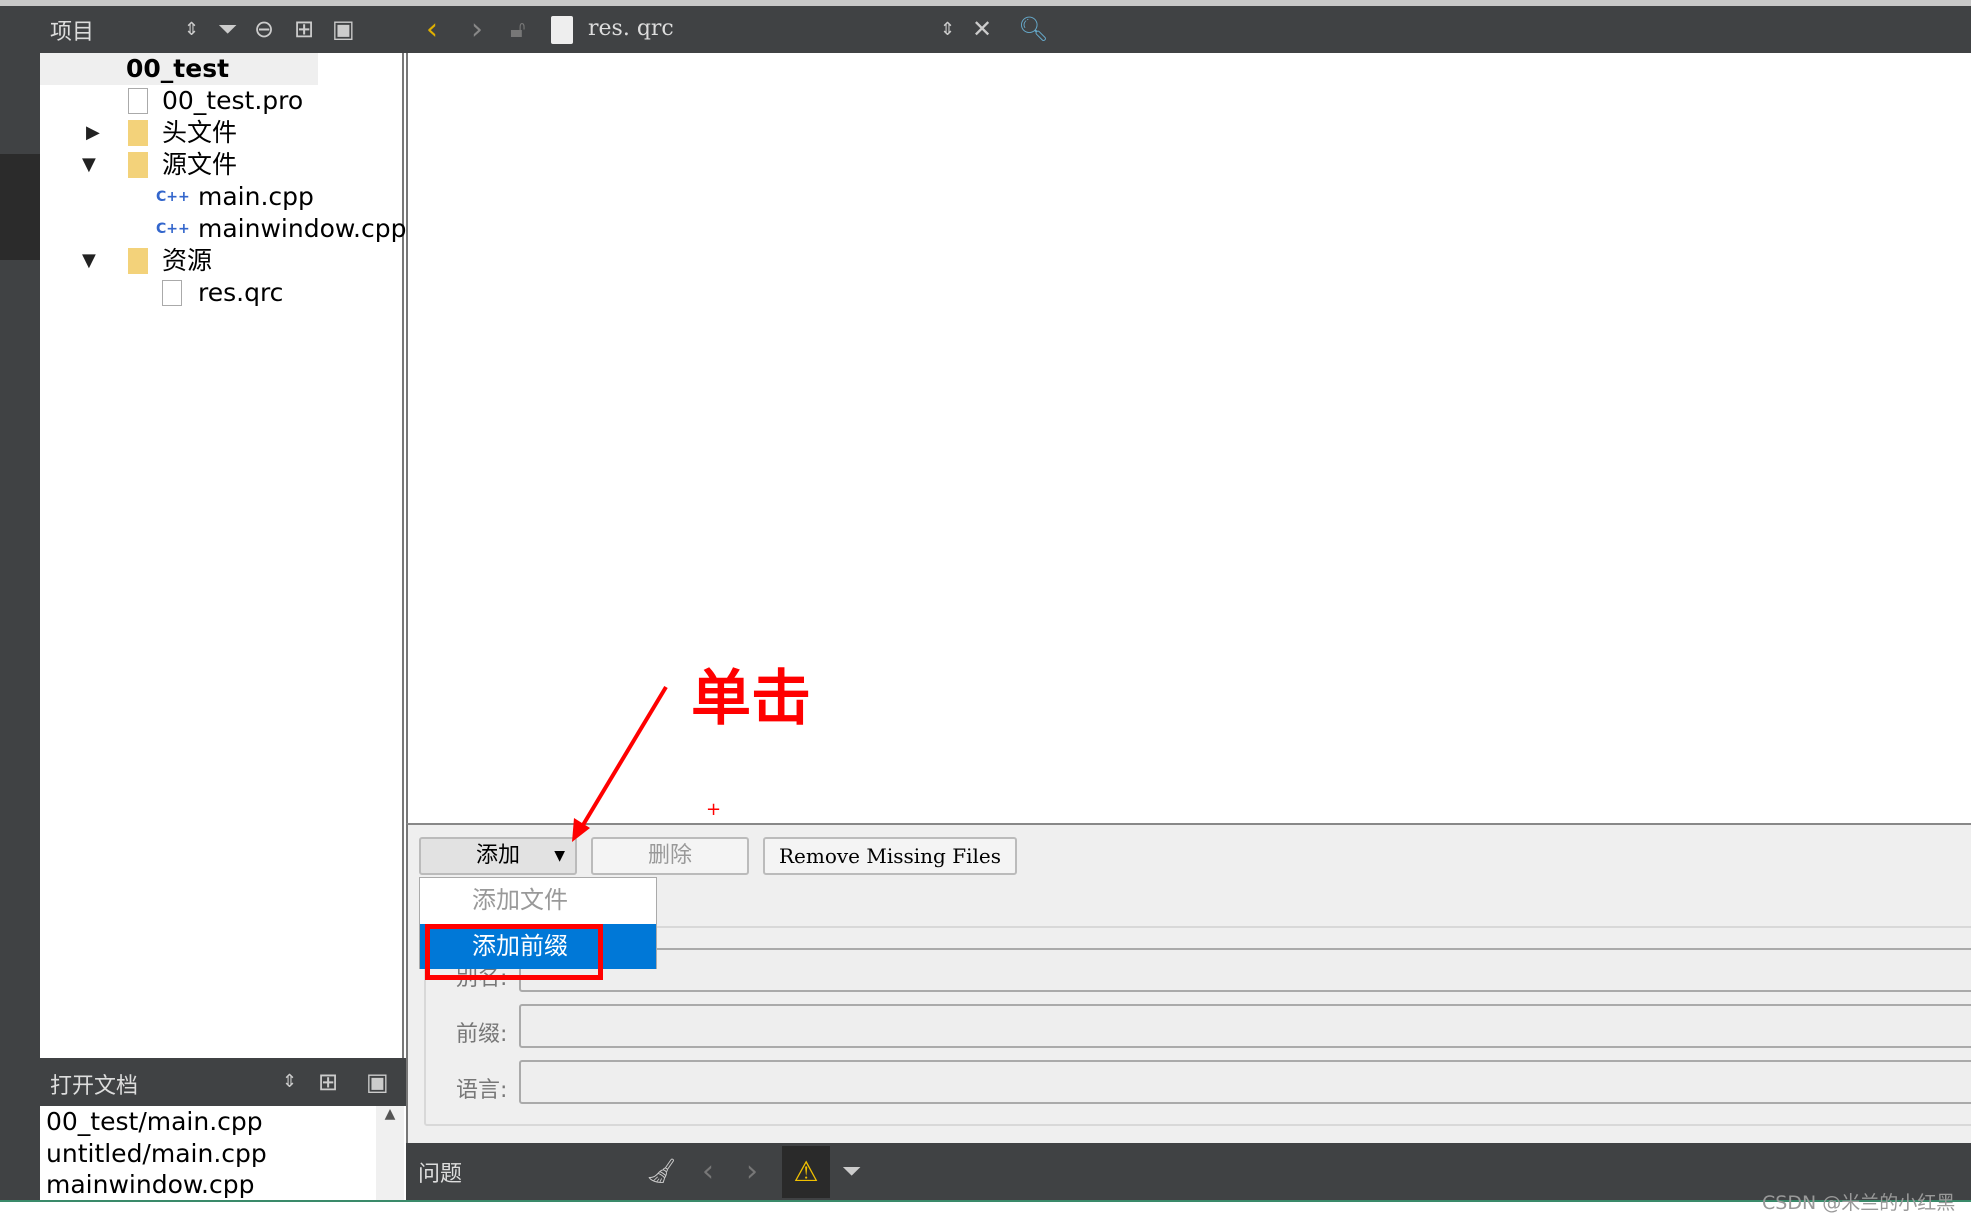  What do you see at coordinates (150, 1185) in the screenshot?
I see `open-document-item: mainwindow.cpp` at bounding box center [150, 1185].